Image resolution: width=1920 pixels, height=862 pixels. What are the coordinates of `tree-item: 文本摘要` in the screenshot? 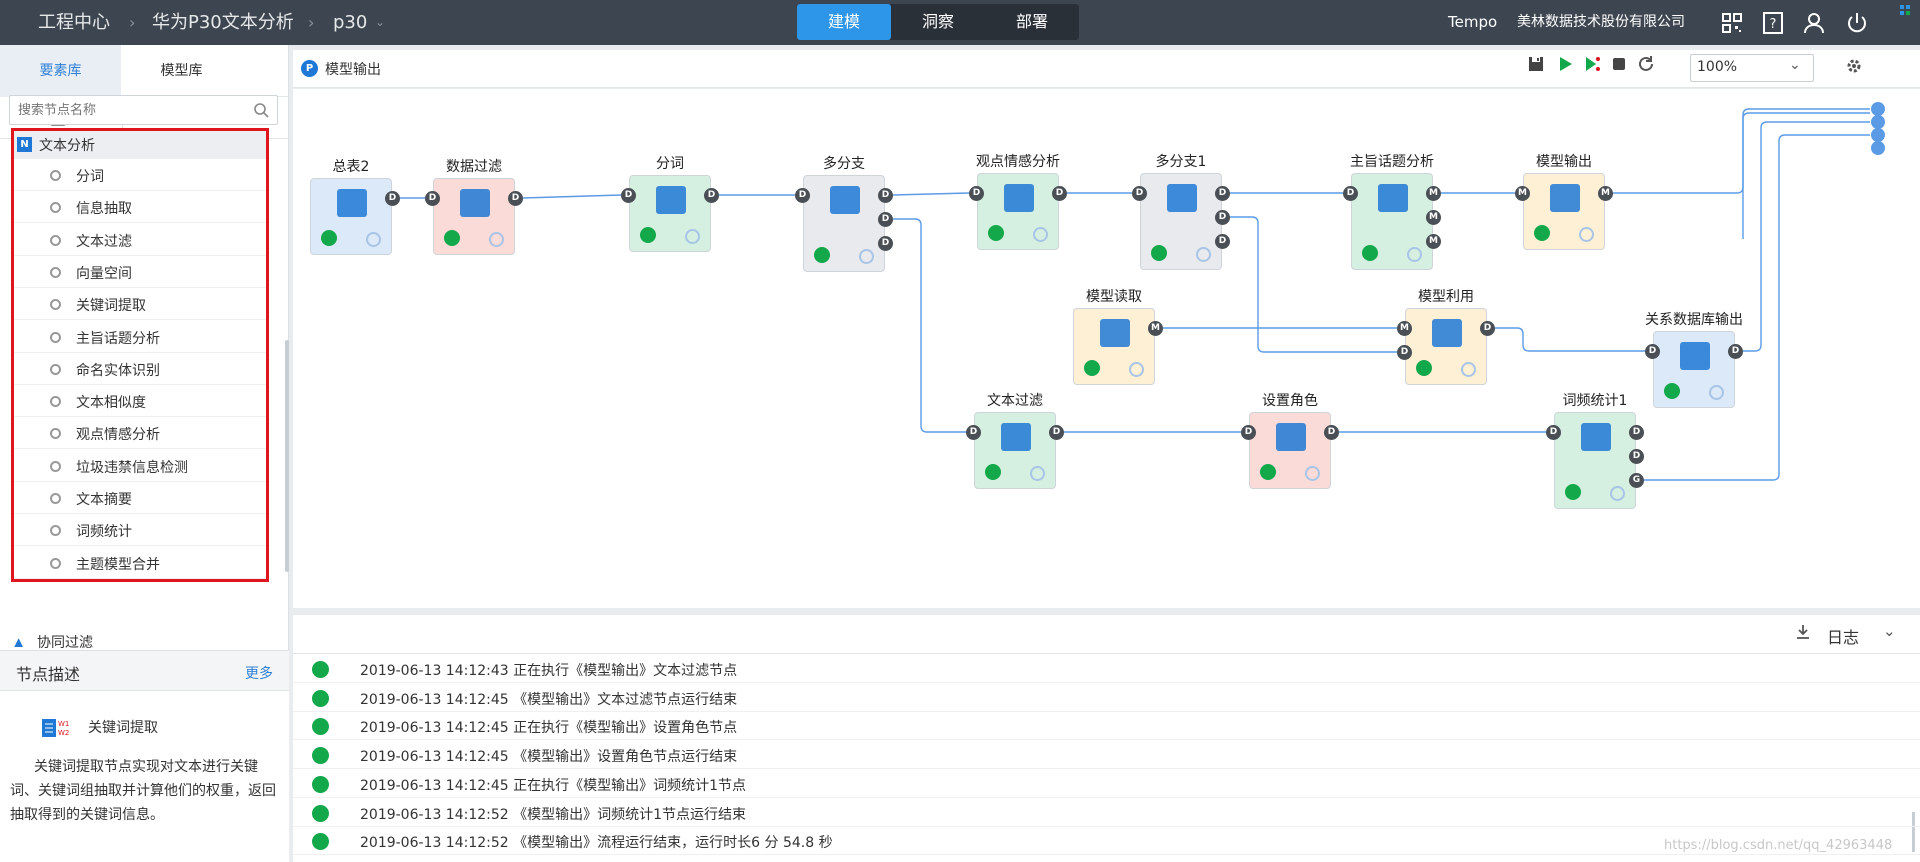 It's located at (140, 498).